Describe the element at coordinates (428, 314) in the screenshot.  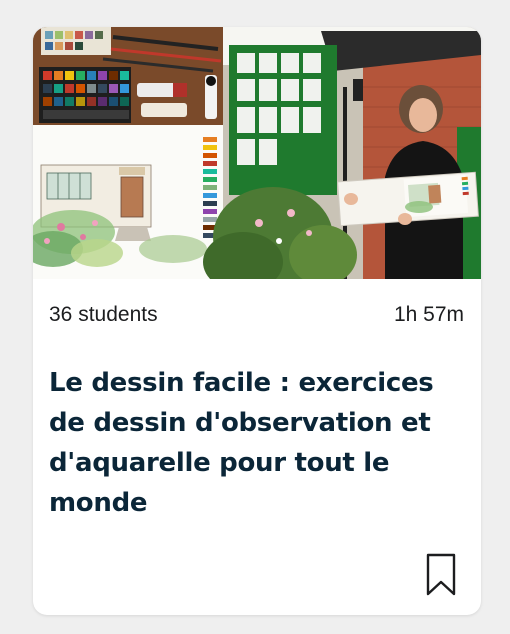
I see `course-duration: 1h 57m` at that location.